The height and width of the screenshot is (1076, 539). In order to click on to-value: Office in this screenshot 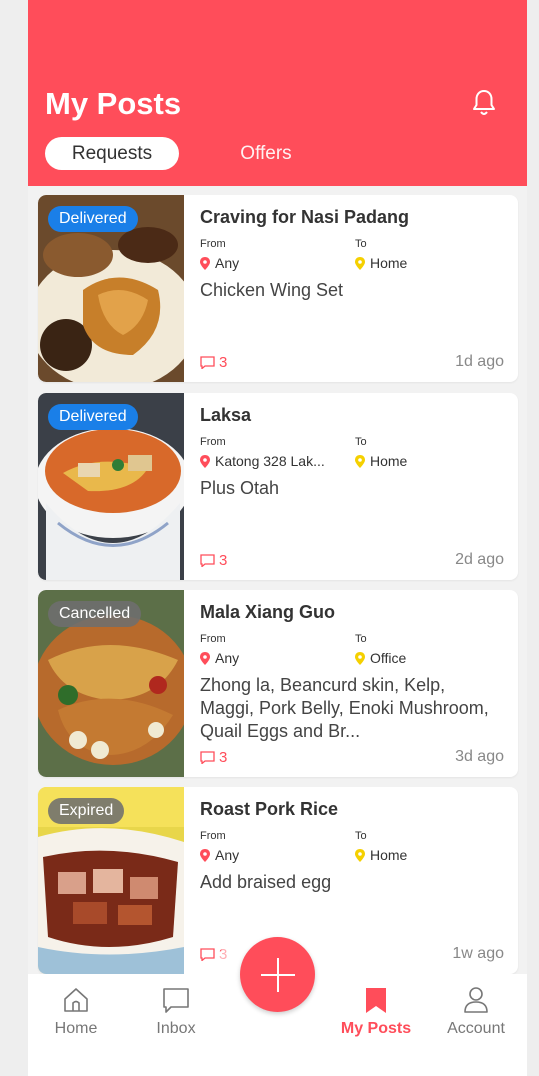, I will do `click(388, 658)`.